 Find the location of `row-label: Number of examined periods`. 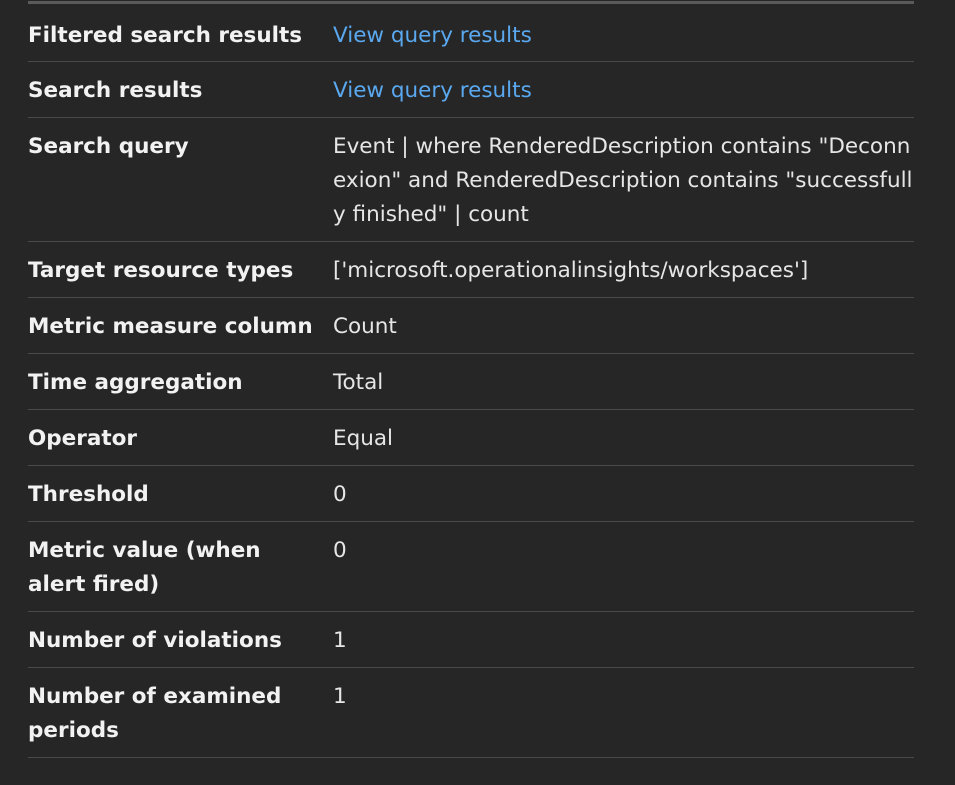

row-label: Number of examined periods is located at coordinates (180, 712).